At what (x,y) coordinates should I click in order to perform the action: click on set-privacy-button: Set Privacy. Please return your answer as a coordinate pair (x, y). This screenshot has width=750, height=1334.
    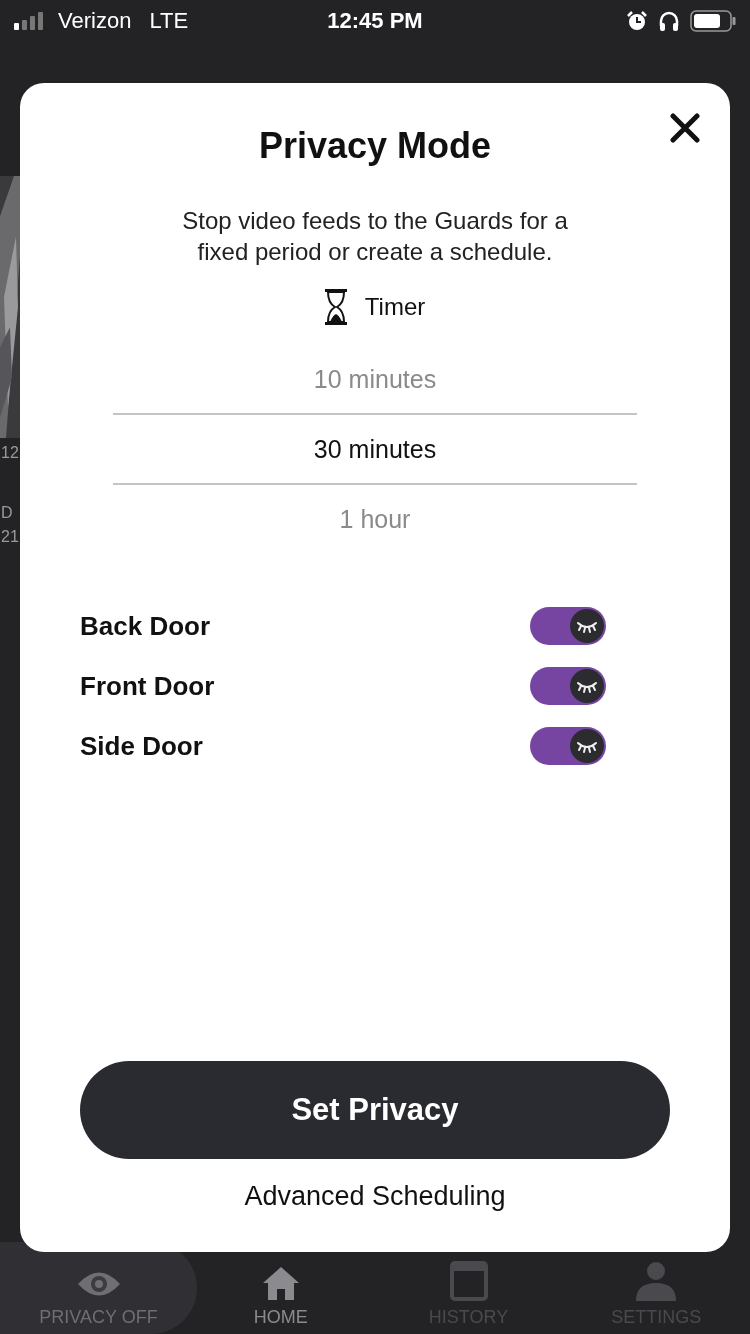
    Looking at the image, I should click on (375, 1110).